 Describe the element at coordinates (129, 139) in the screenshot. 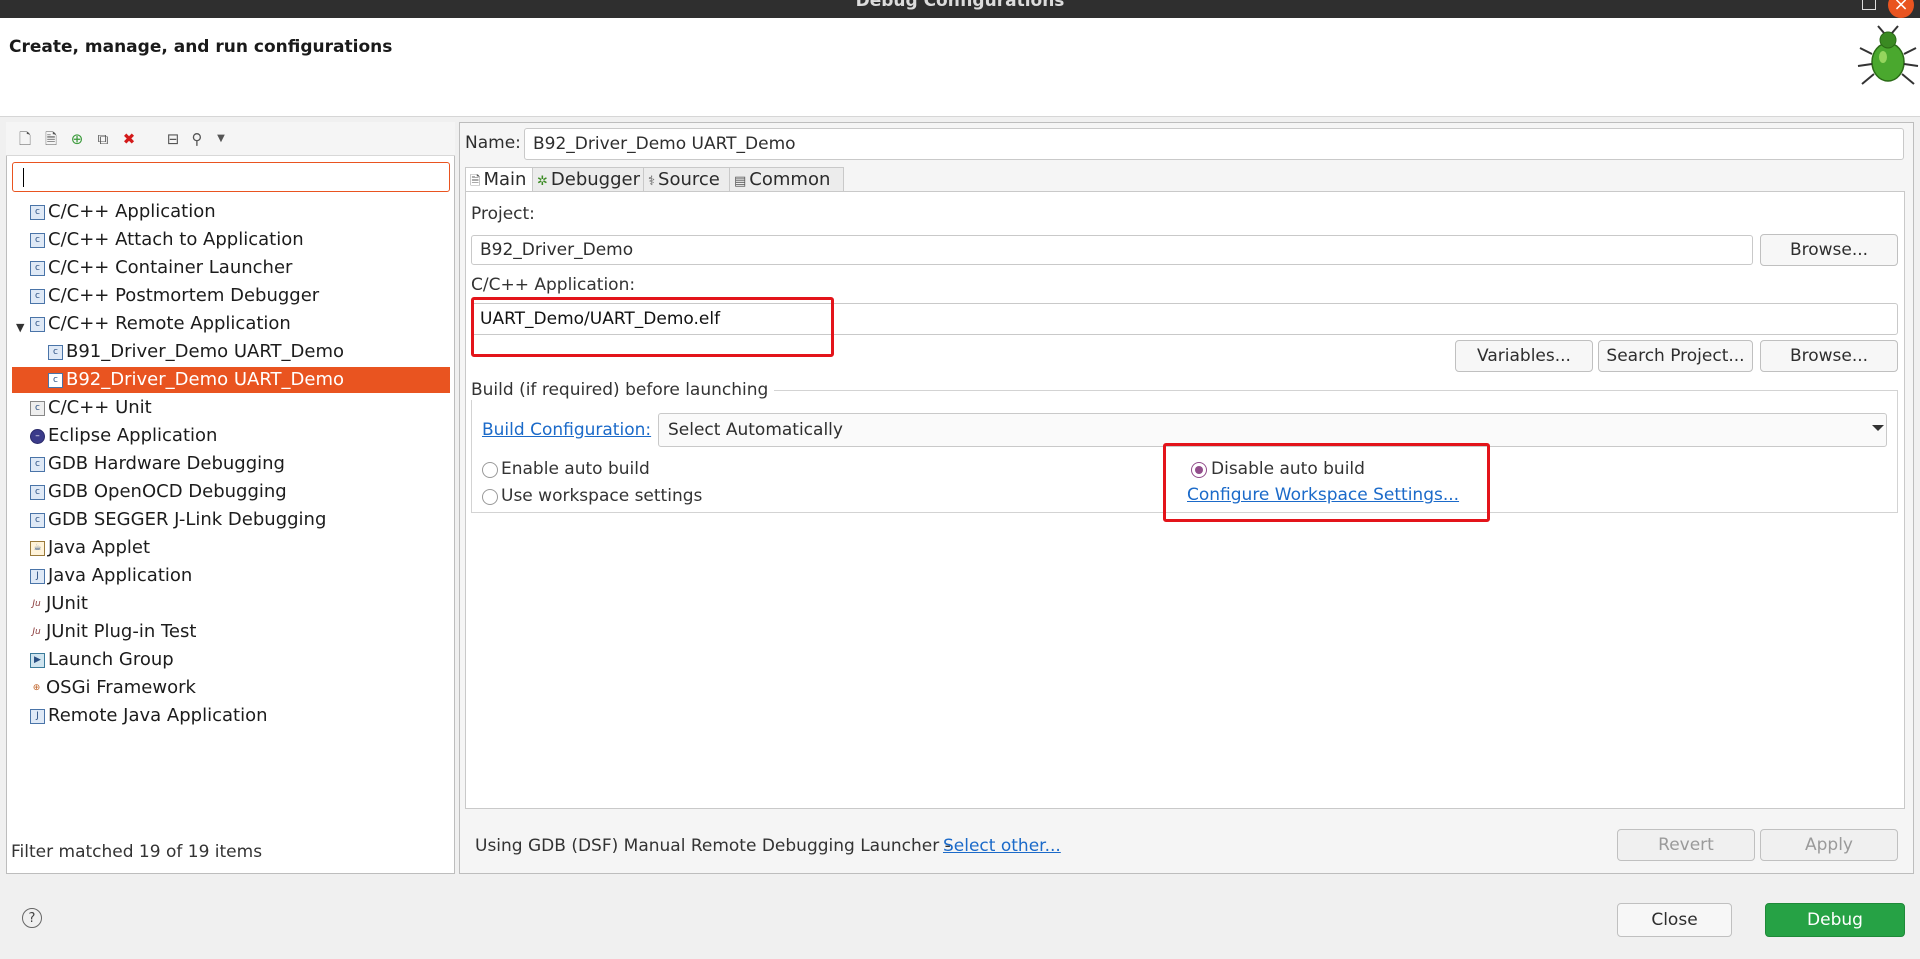

I see `delete-icon: ✖` at that location.